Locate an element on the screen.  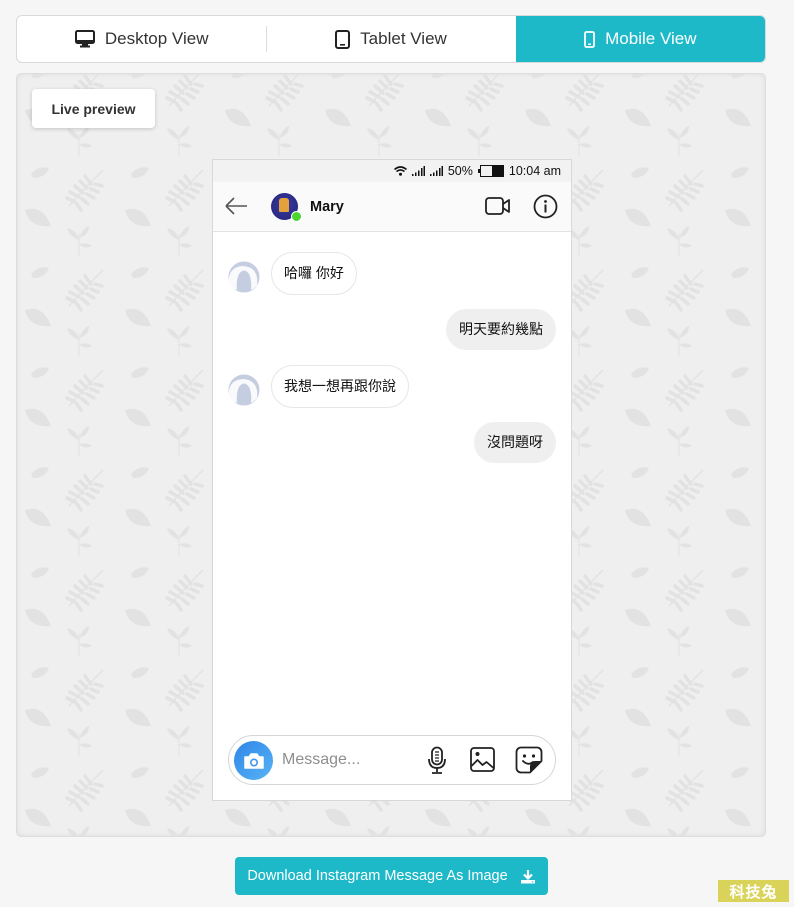
tablet-icon is located at coordinates (343, 39).